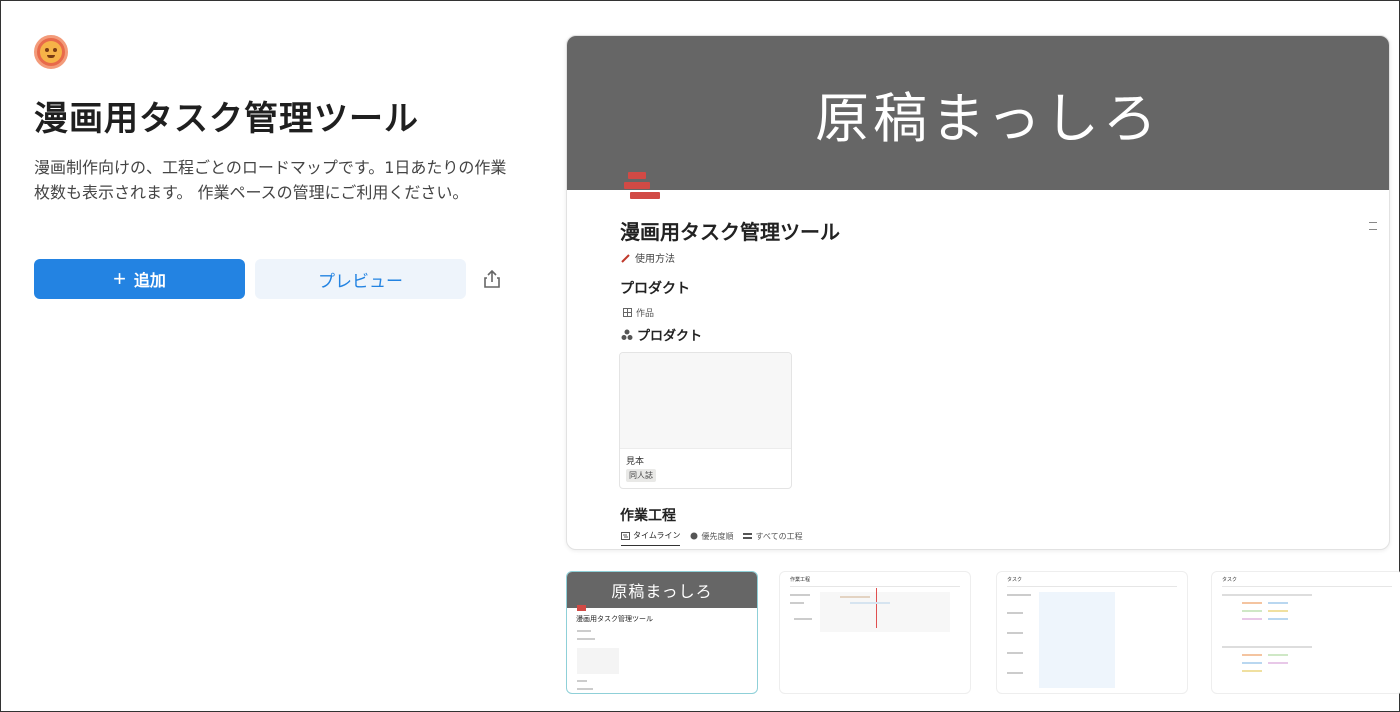 Image resolution: width=1400 pixels, height=712 pixels. What do you see at coordinates (655, 289) in the screenshot?
I see `section-product-heading: プロダクト` at bounding box center [655, 289].